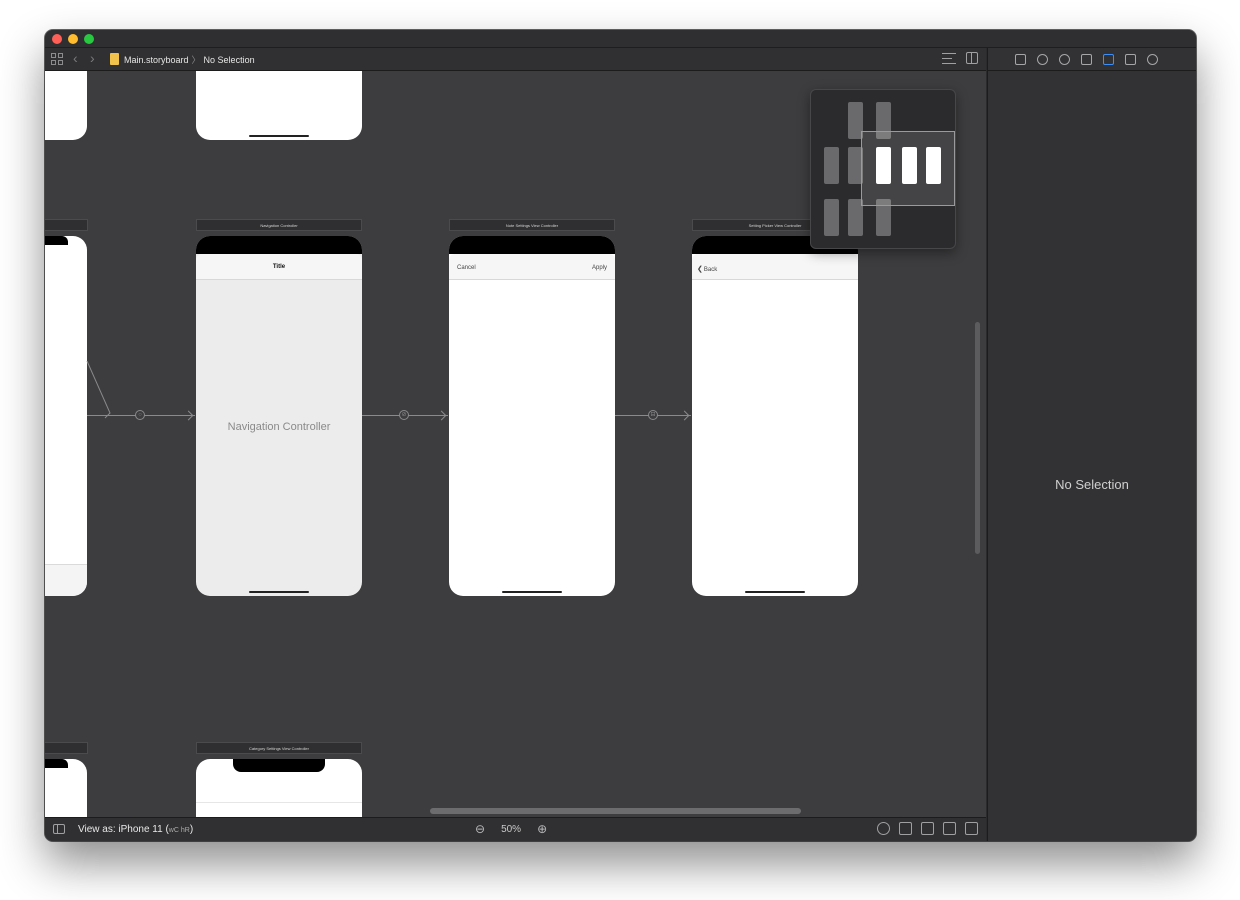 The image size is (1240, 900). Describe the element at coordinates (123, 829) in the screenshot. I see `view-as-label: View as: iPhone 11 (` at that location.